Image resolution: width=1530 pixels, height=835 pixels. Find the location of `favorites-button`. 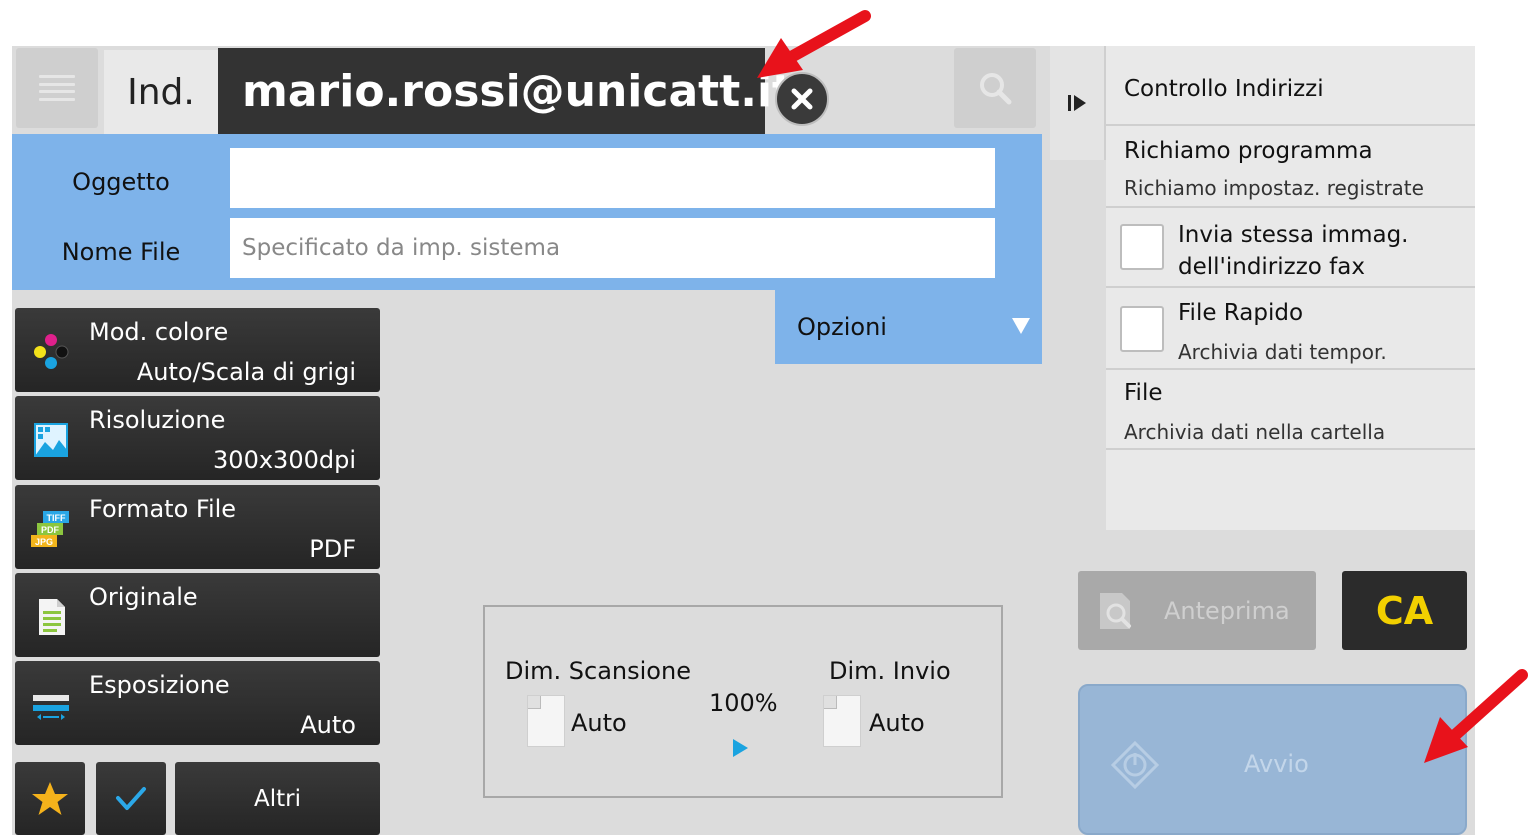

favorites-button is located at coordinates (50, 798).